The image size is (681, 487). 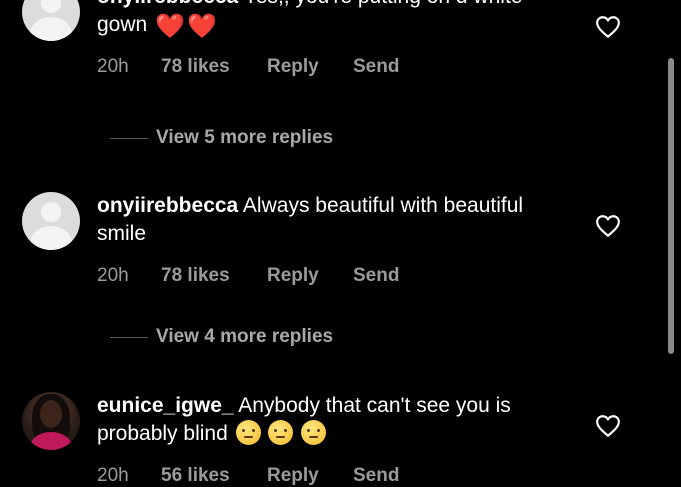 I want to click on view-more-replies-button: View 4 more replies, so click(x=221, y=337).